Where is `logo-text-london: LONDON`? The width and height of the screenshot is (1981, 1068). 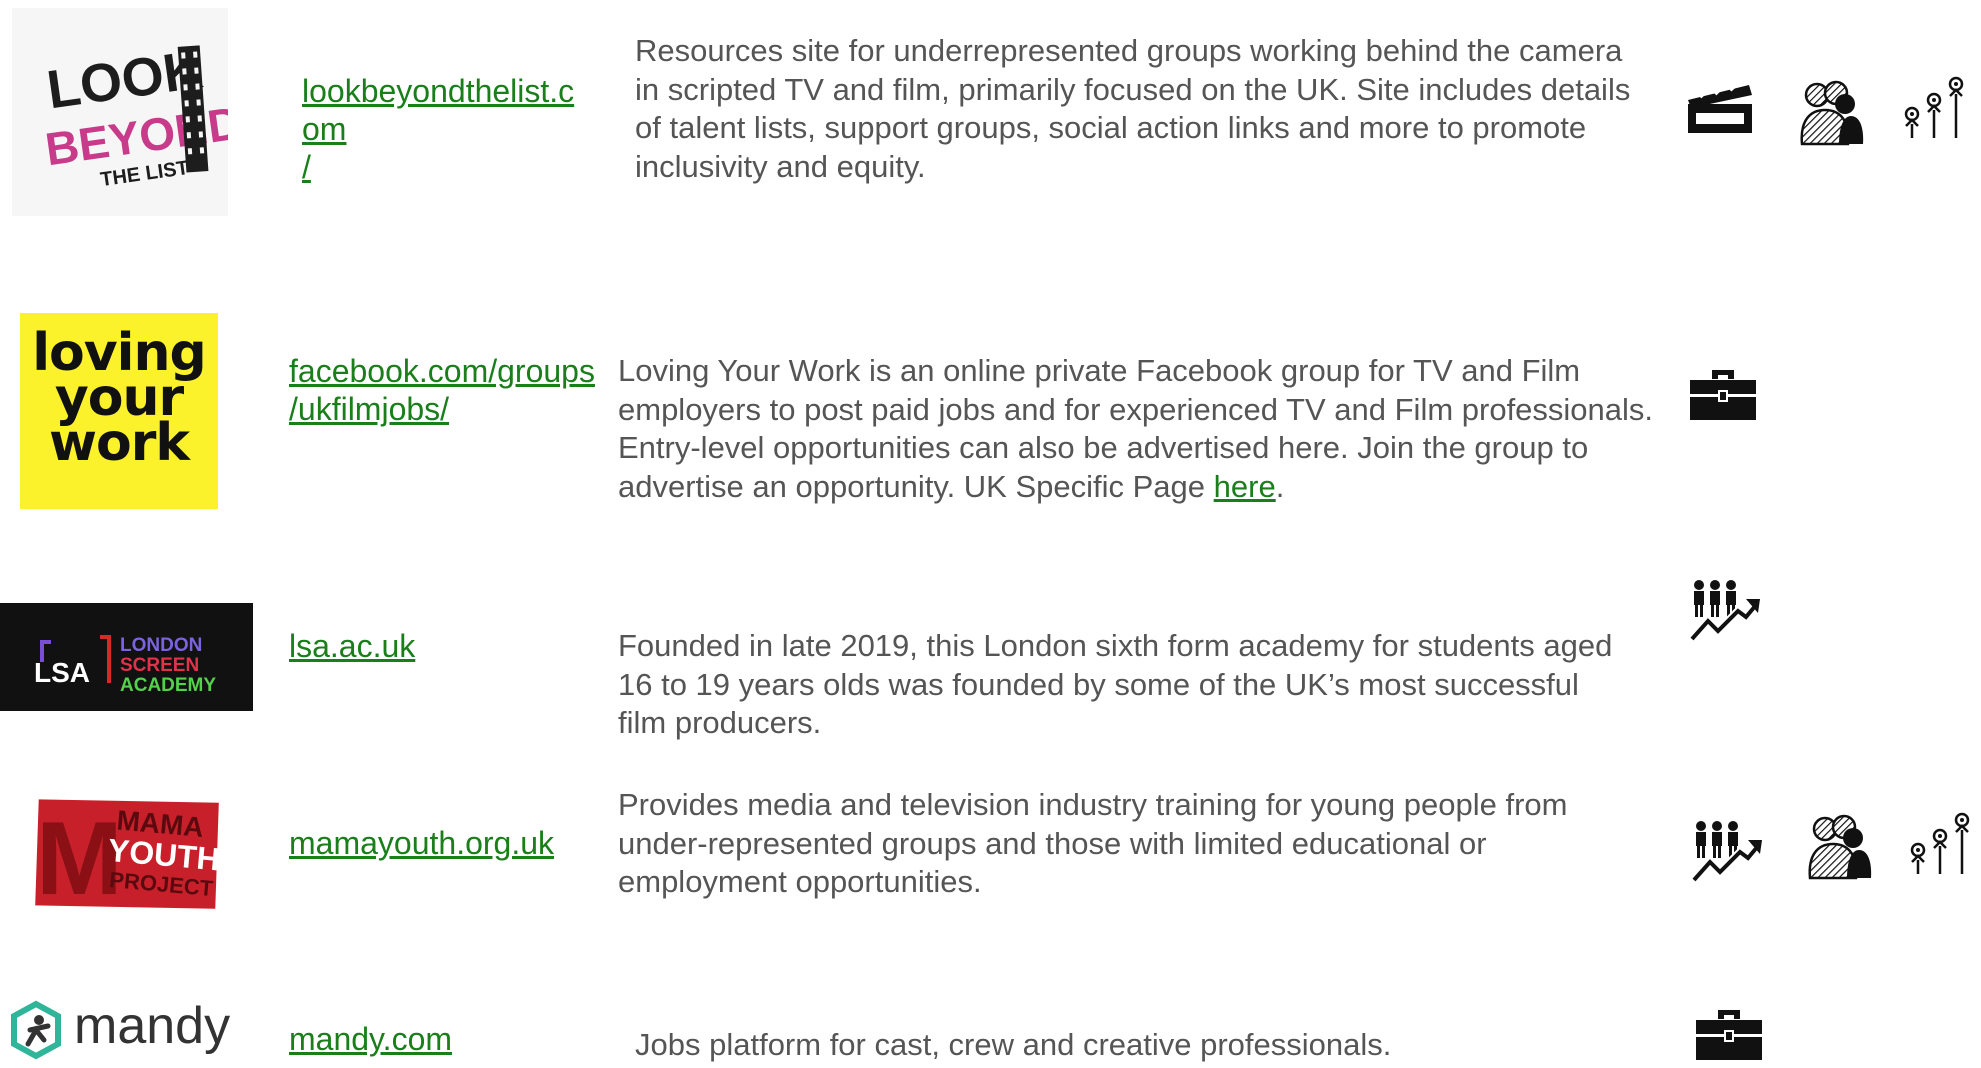 logo-text-london: LONDON is located at coordinates (161, 645).